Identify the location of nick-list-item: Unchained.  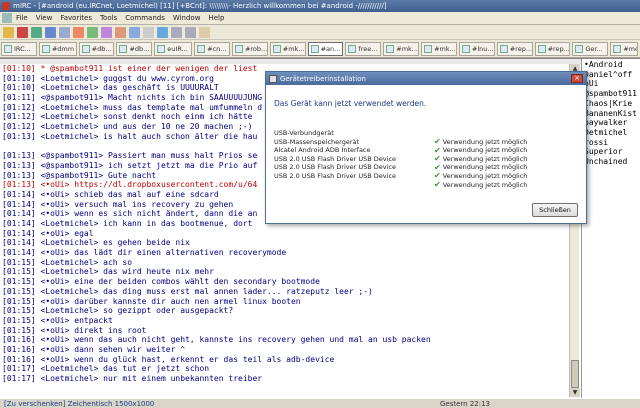
(612, 162).